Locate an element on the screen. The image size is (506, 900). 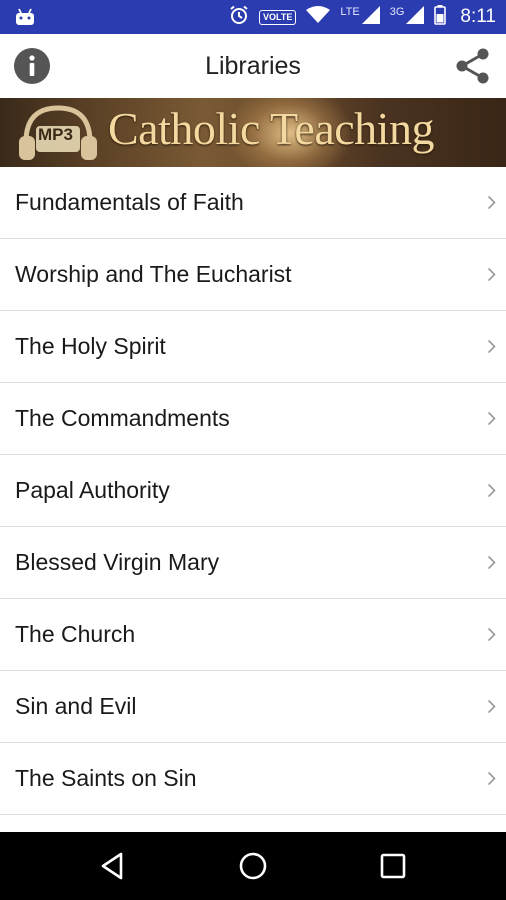
list-item: The Church is located at coordinates (253, 635).